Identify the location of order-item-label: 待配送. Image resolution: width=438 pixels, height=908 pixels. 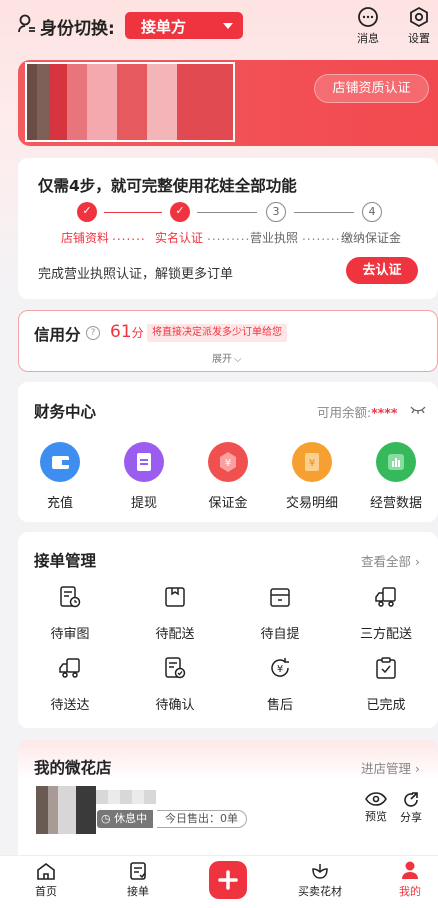
(175, 634).